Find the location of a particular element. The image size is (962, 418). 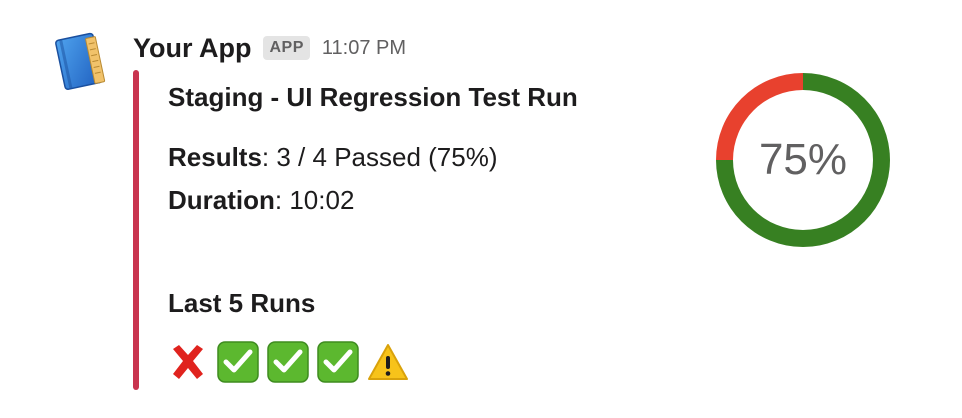

pass-rate-label: 75% is located at coordinates (803, 159).